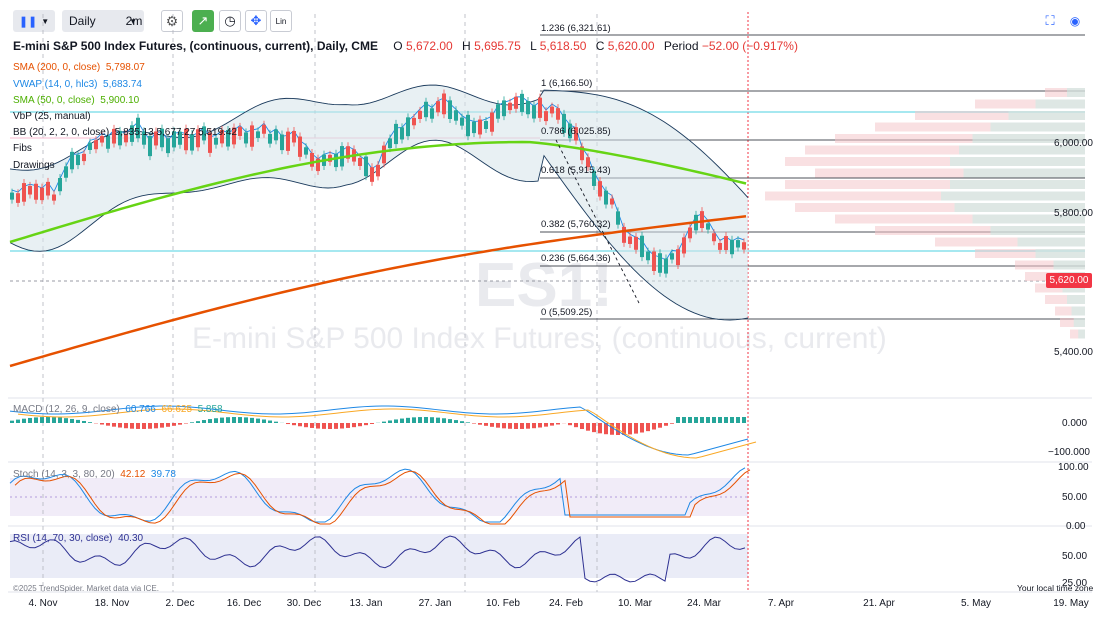 The height and width of the screenshot is (624, 1100). I want to click on macd-signal-line, so click(387, 433).